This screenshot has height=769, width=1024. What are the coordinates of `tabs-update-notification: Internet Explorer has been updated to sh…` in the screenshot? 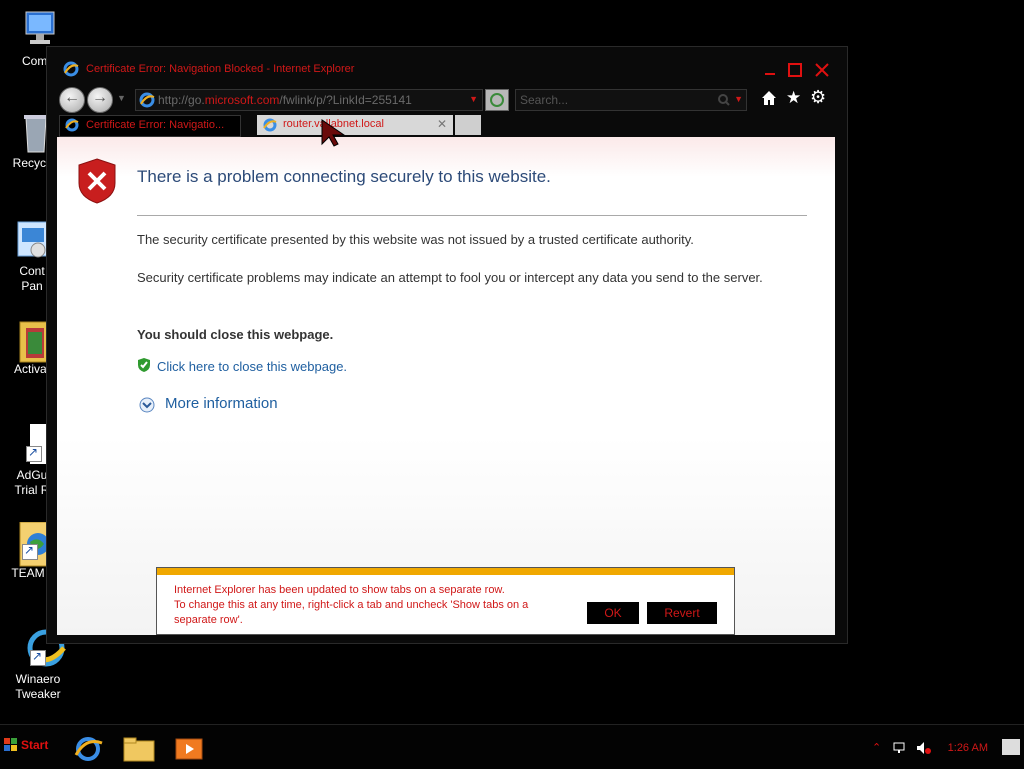 It's located at (445, 601).